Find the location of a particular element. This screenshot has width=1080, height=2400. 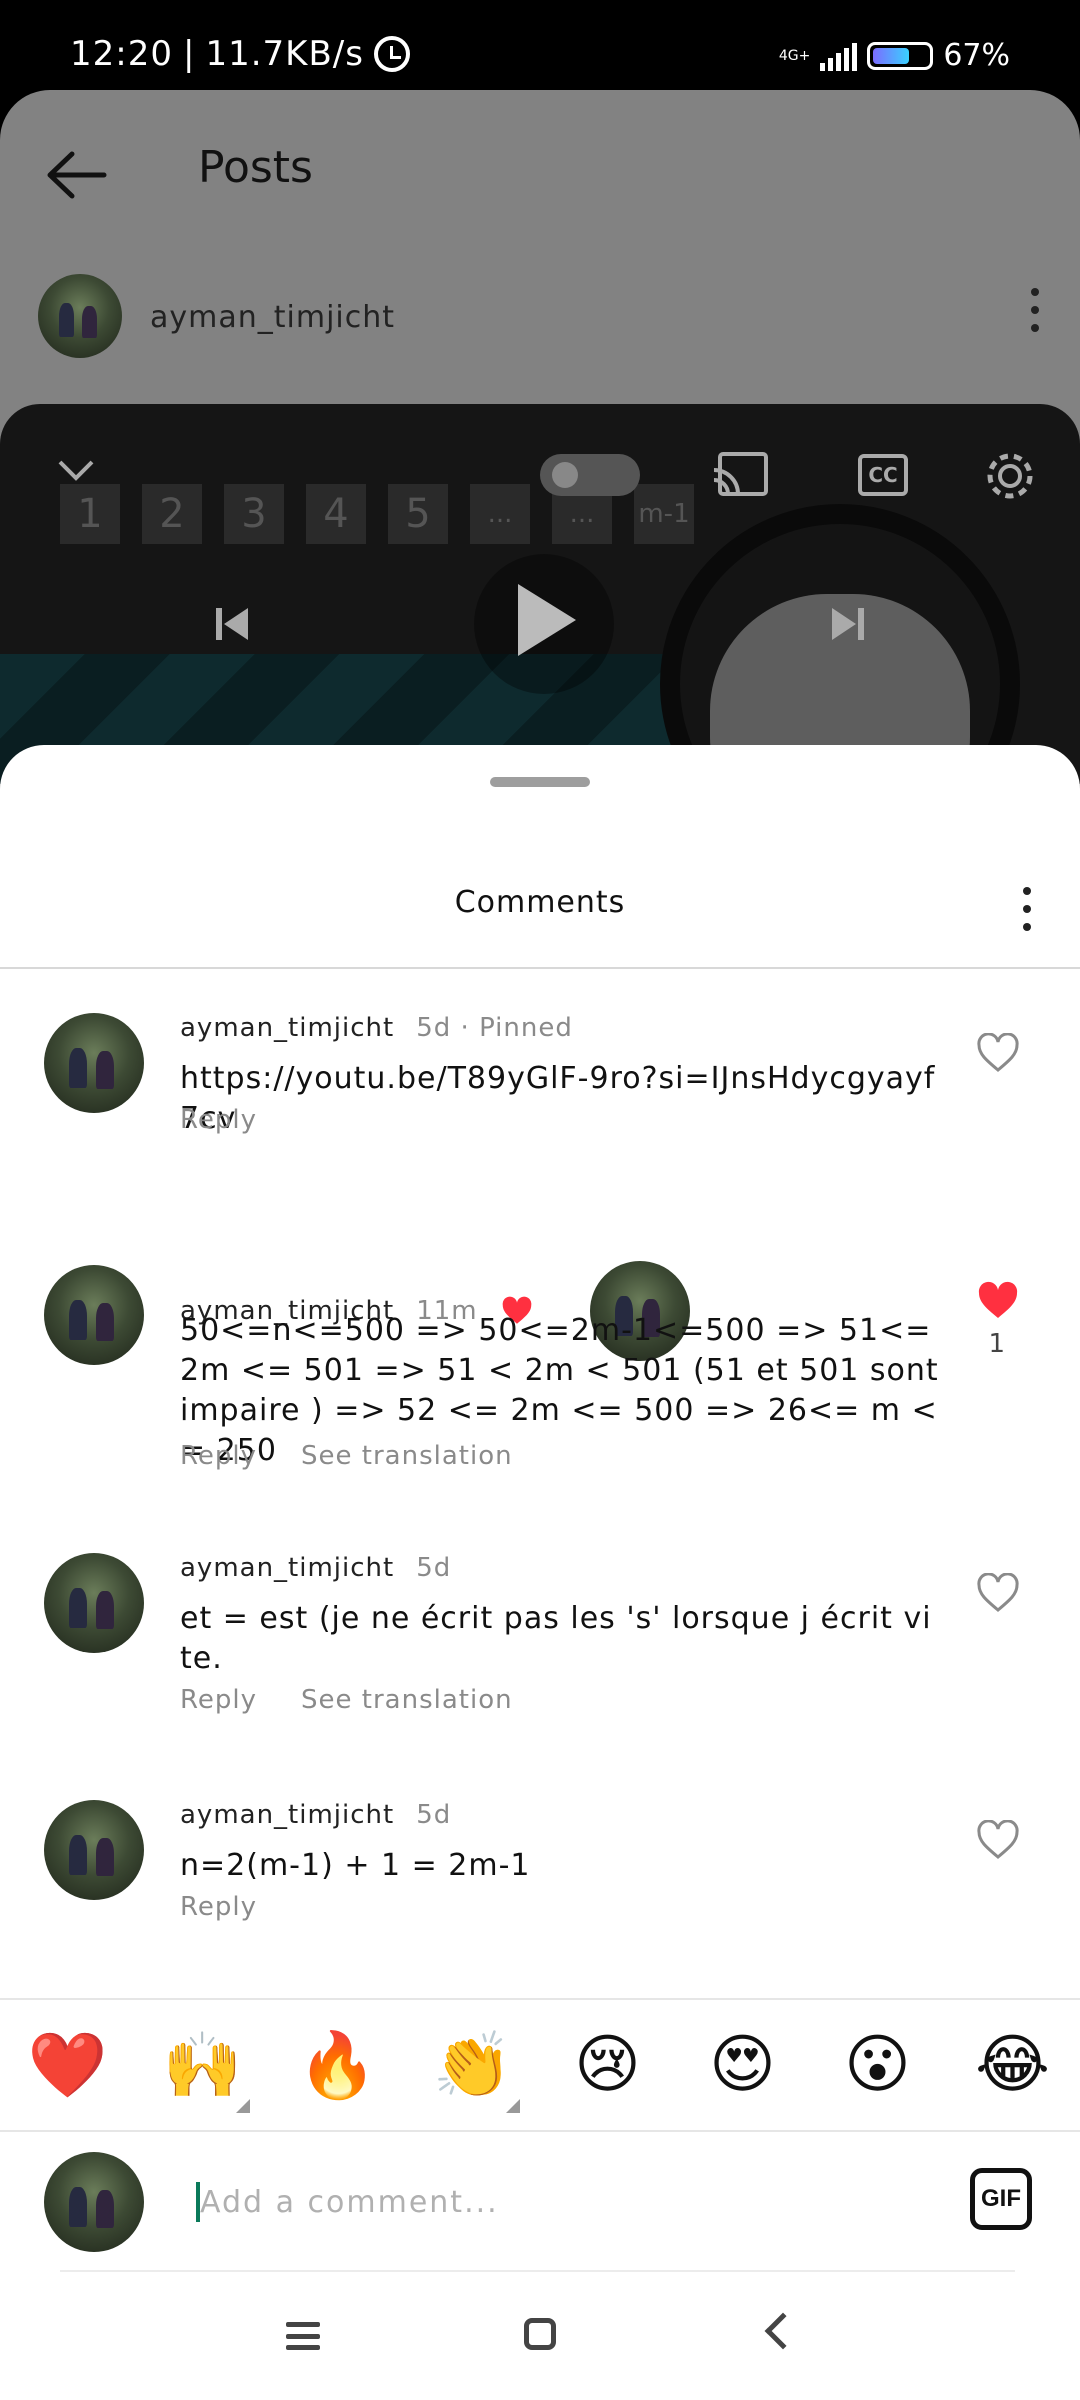

comment-input-row: GIF is located at coordinates (540, 2202).